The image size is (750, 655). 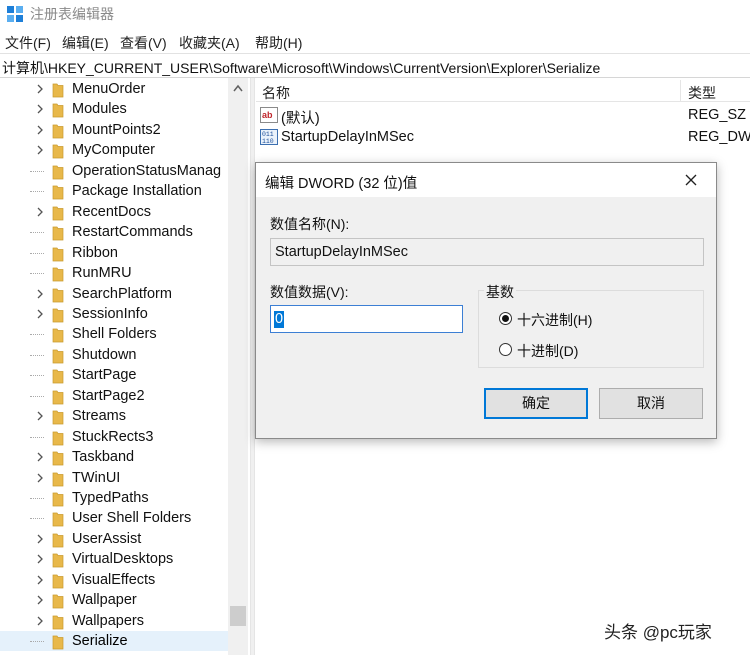 What do you see at coordinates (503, 137) in the screenshot?
I see `value-row-startupdelay: 011 110 StartupDelayInMSec REG_DWO` at bounding box center [503, 137].